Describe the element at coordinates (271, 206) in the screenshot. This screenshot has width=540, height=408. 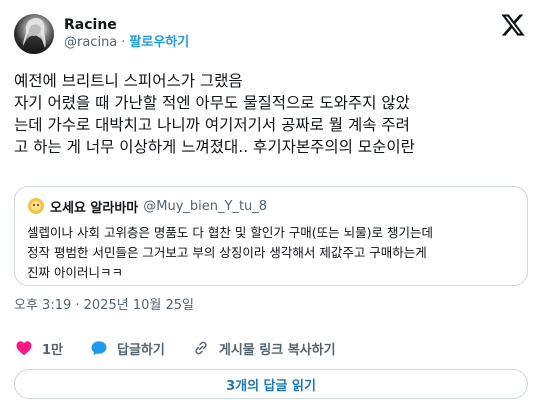
I see `quoted-tweet-header: 오세요 알라바마 @Muy_bien_Y_tu_8` at that location.